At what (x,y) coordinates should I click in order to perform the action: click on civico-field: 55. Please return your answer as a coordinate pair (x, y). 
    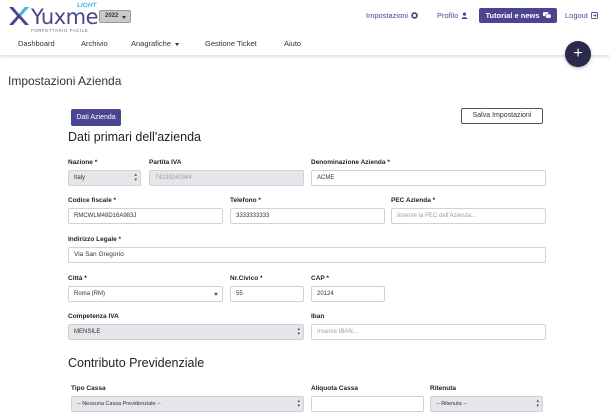
    Looking at the image, I should click on (267, 294).